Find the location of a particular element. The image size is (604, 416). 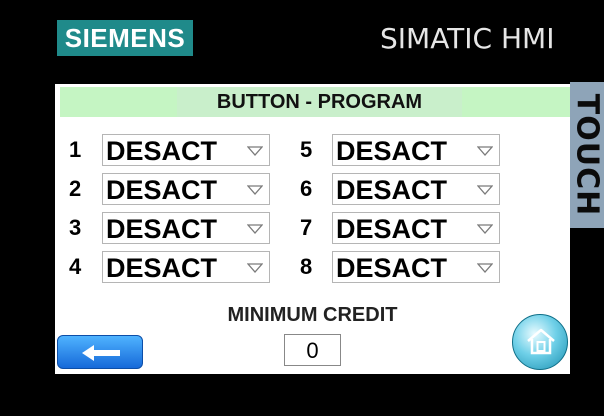

button-6-select: DESACT is located at coordinates (416, 189).